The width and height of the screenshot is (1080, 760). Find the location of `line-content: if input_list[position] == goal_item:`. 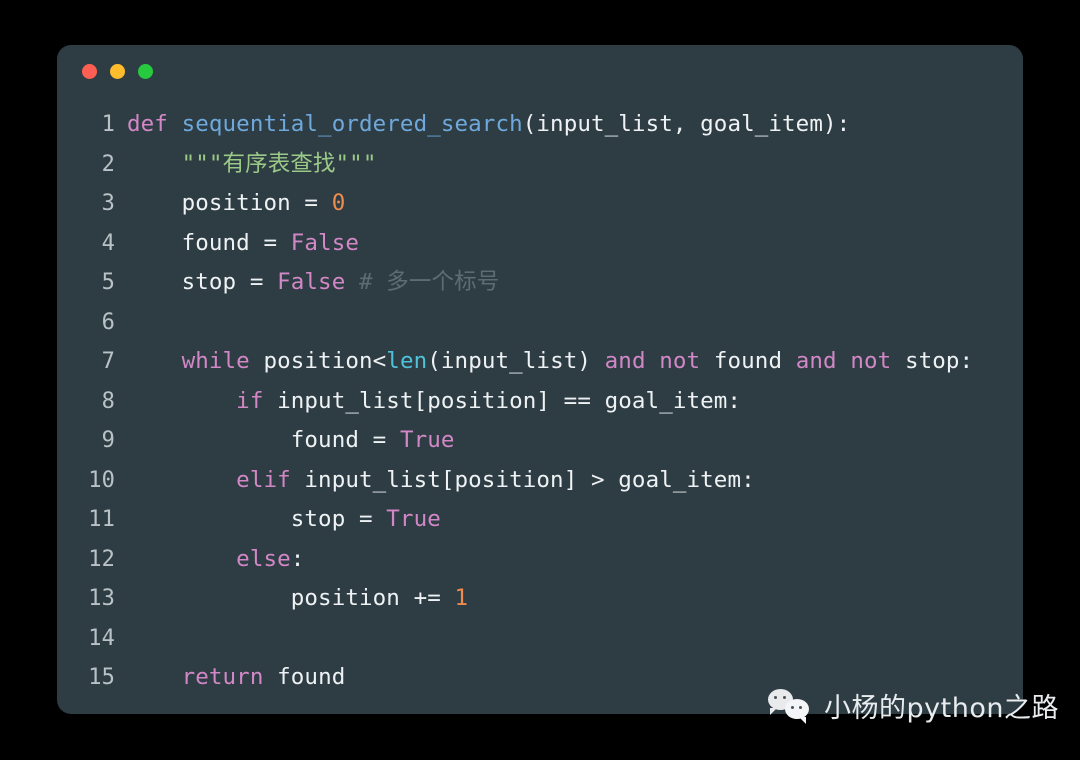

line-content: if input_list[position] == goal_item: is located at coordinates (434, 402).